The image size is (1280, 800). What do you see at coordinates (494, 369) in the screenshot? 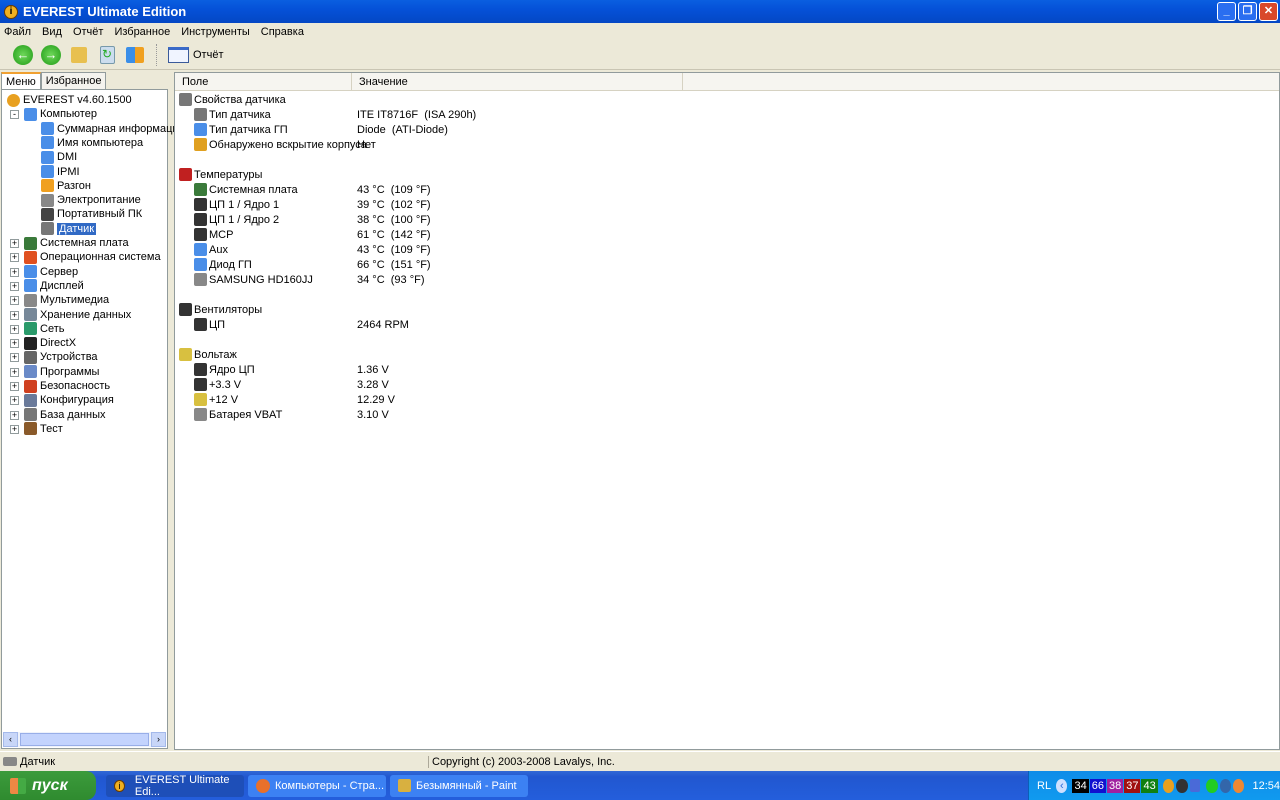
I see `table-row: Ядро ЦП 1.36 V` at bounding box center [494, 369].